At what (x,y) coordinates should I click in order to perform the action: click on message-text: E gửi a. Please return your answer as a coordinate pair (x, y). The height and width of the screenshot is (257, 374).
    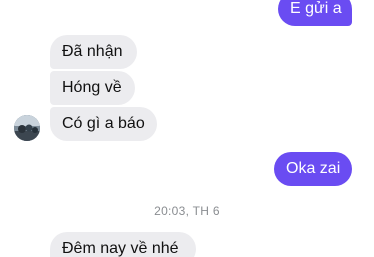
    Looking at the image, I should click on (316, 8).